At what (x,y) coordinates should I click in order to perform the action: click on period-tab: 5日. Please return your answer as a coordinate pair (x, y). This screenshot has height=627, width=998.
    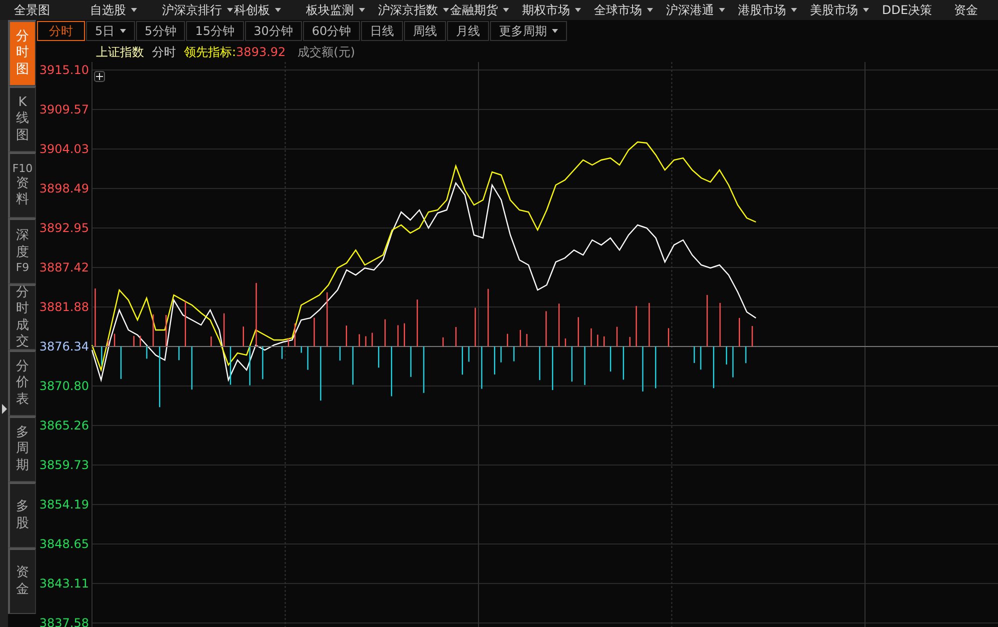
    Looking at the image, I should click on (110, 31).